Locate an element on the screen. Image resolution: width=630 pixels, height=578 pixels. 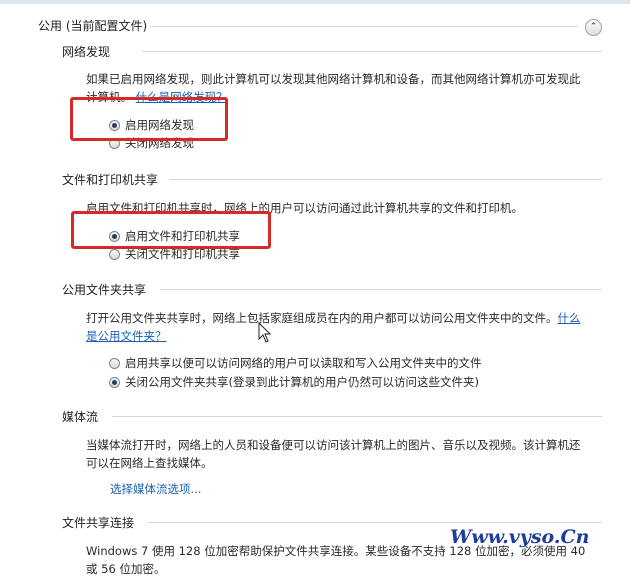
mouse-cursor-icon is located at coordinates (265, 332).